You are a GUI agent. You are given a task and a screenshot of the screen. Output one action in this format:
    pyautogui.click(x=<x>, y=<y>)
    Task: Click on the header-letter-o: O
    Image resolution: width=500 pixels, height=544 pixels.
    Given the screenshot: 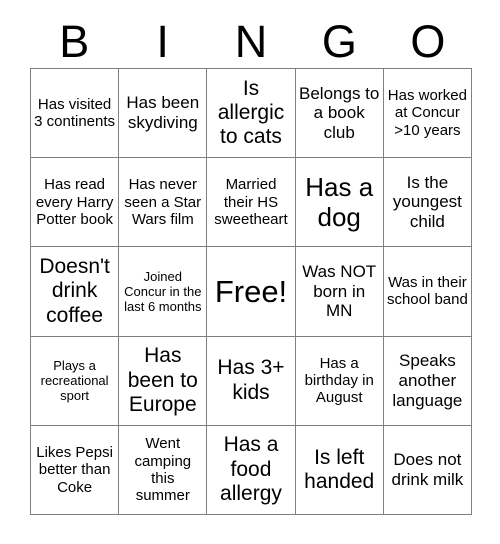 What is the action you would take?
    pyautogui.click(x=428, y=41)
    